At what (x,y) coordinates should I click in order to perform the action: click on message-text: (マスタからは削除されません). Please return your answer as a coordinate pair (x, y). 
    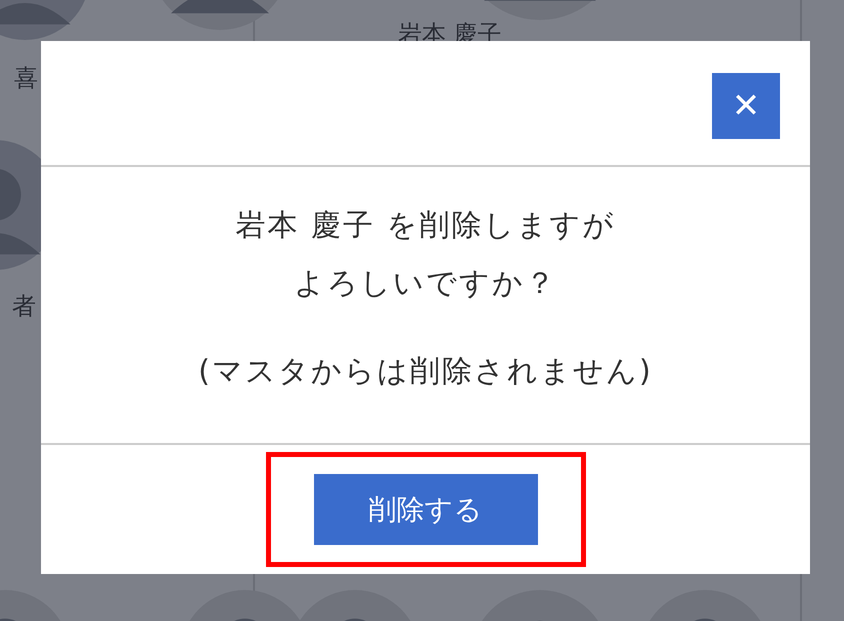
    Looking at the image, I should click on (425, 372).